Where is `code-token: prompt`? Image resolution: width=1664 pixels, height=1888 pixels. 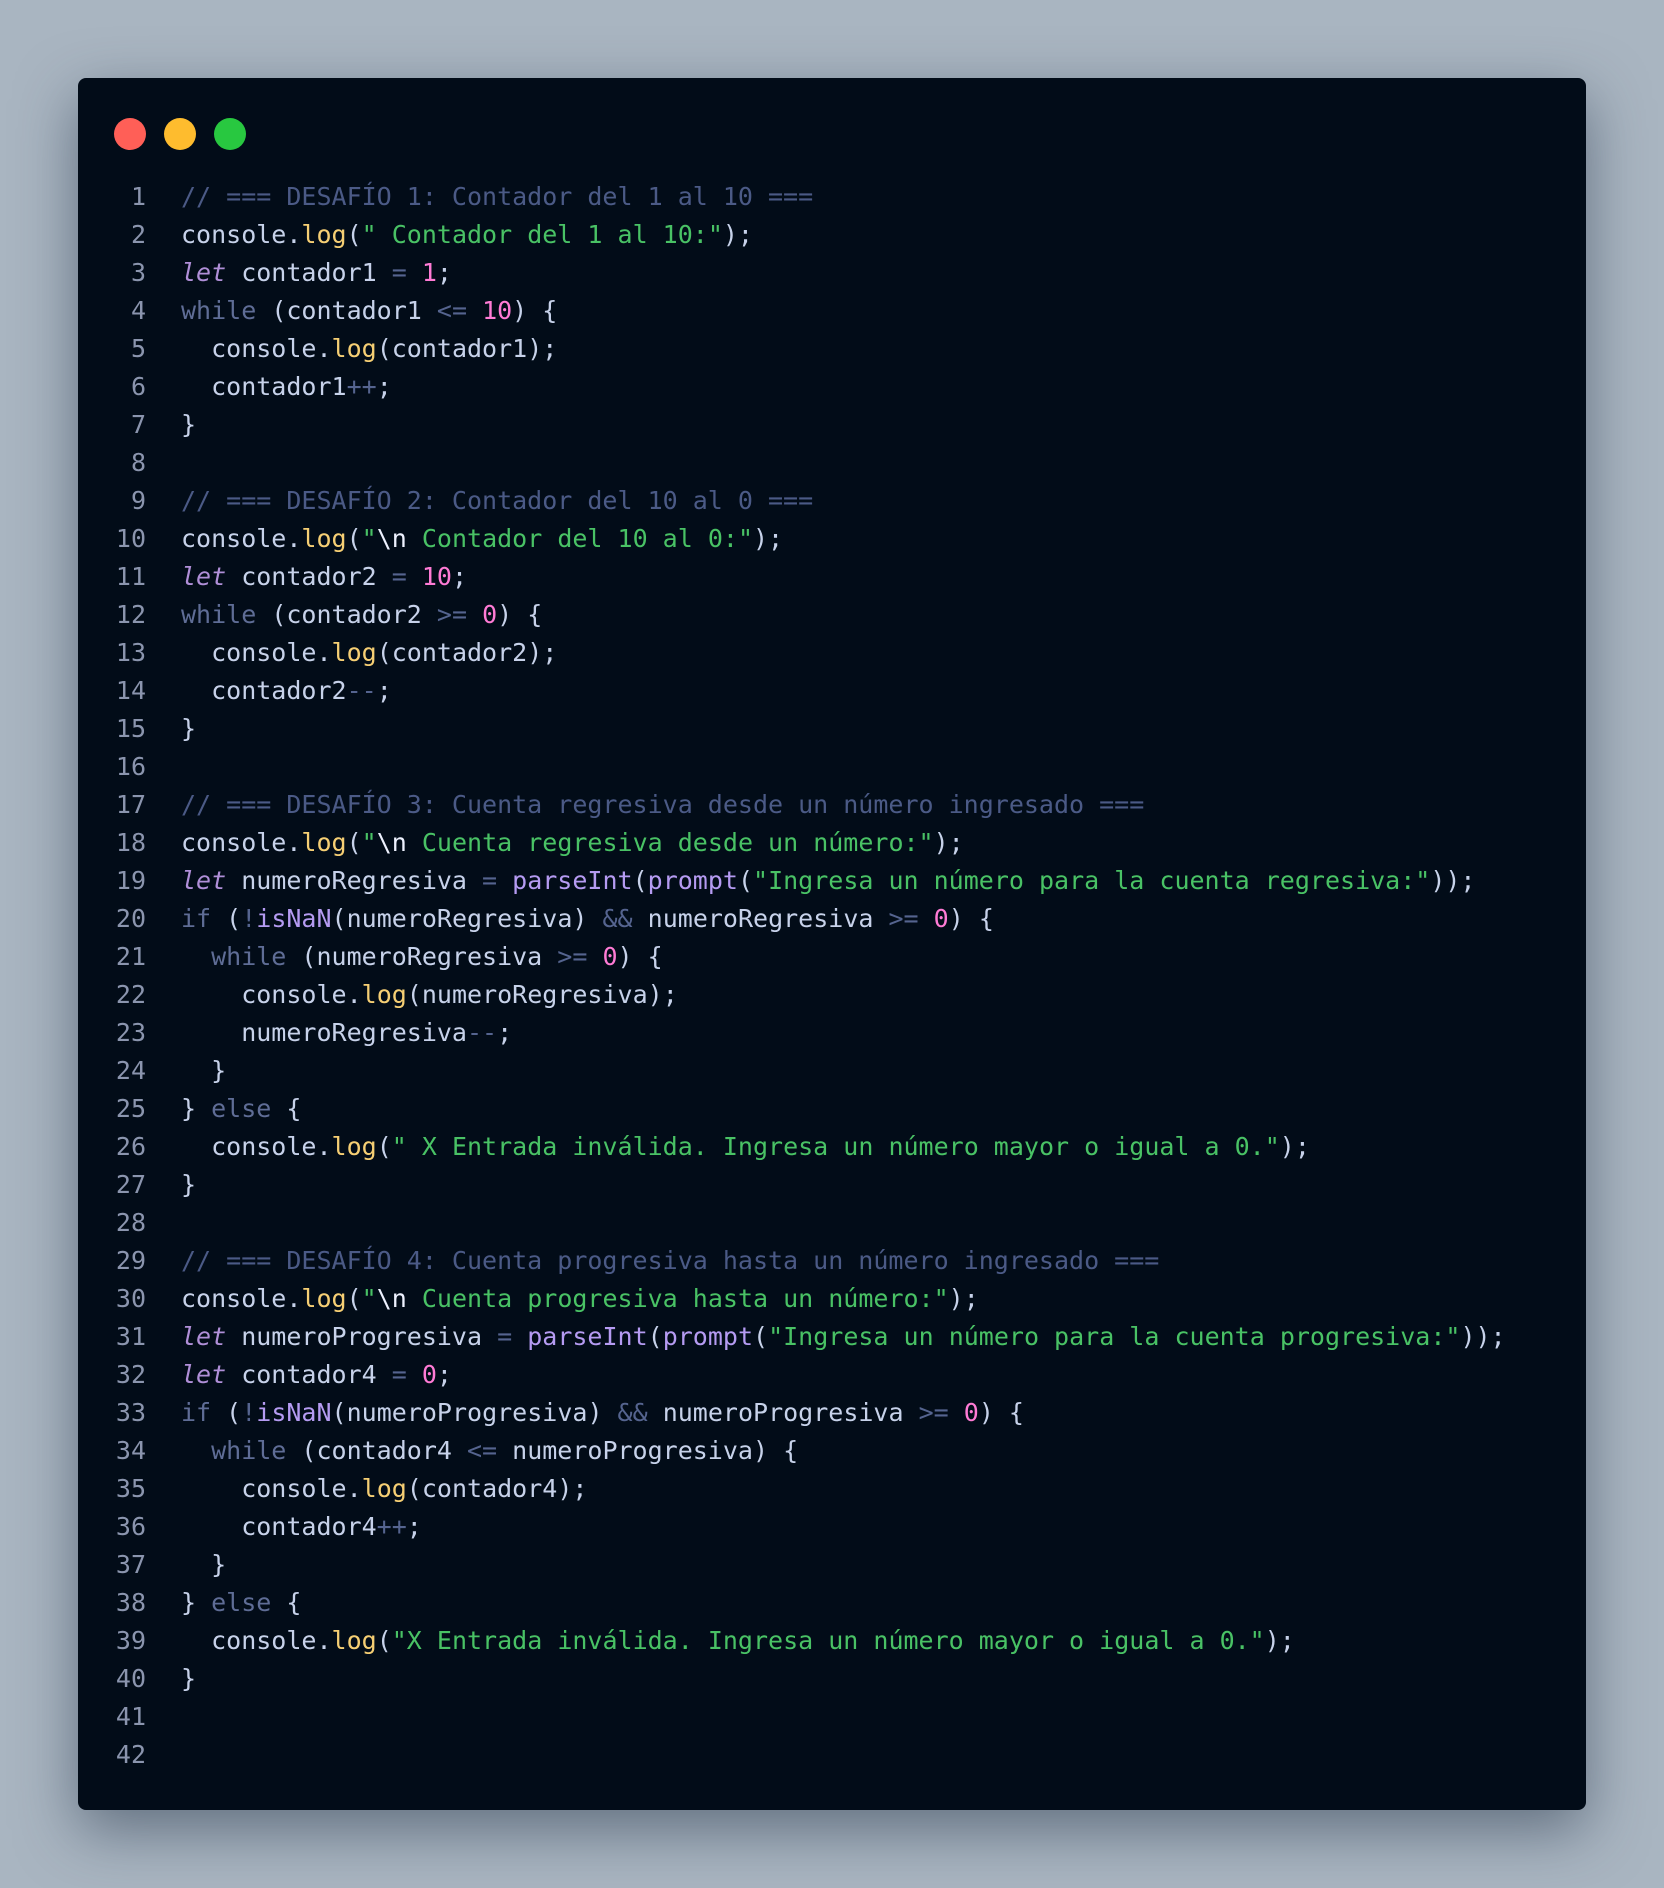
code-token: prompt is located at coordinates (692, 880).